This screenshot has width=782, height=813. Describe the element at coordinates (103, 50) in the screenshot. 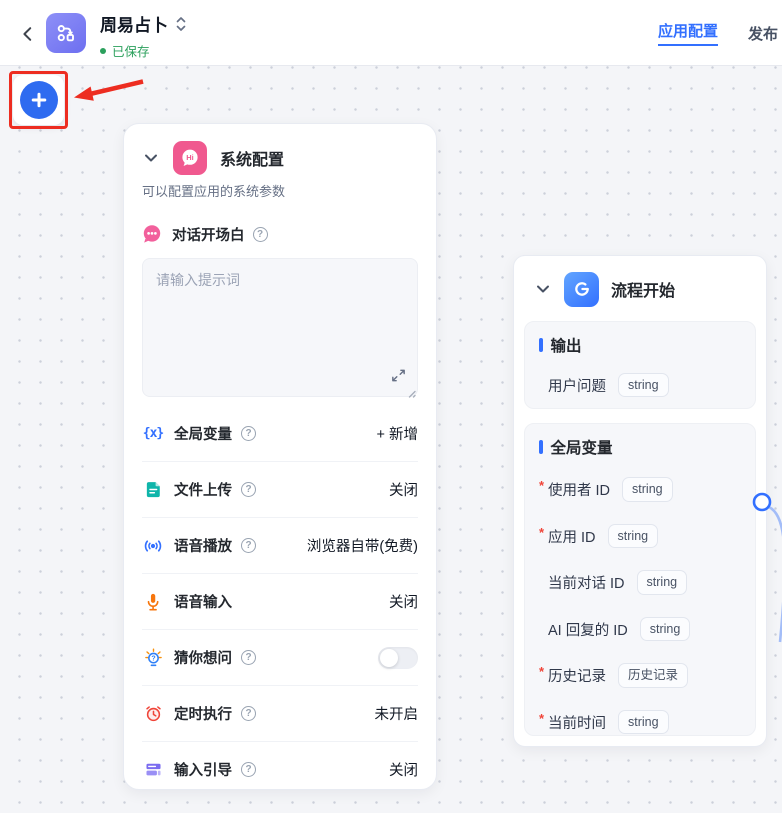

I see `saved-status-dot` at that location.